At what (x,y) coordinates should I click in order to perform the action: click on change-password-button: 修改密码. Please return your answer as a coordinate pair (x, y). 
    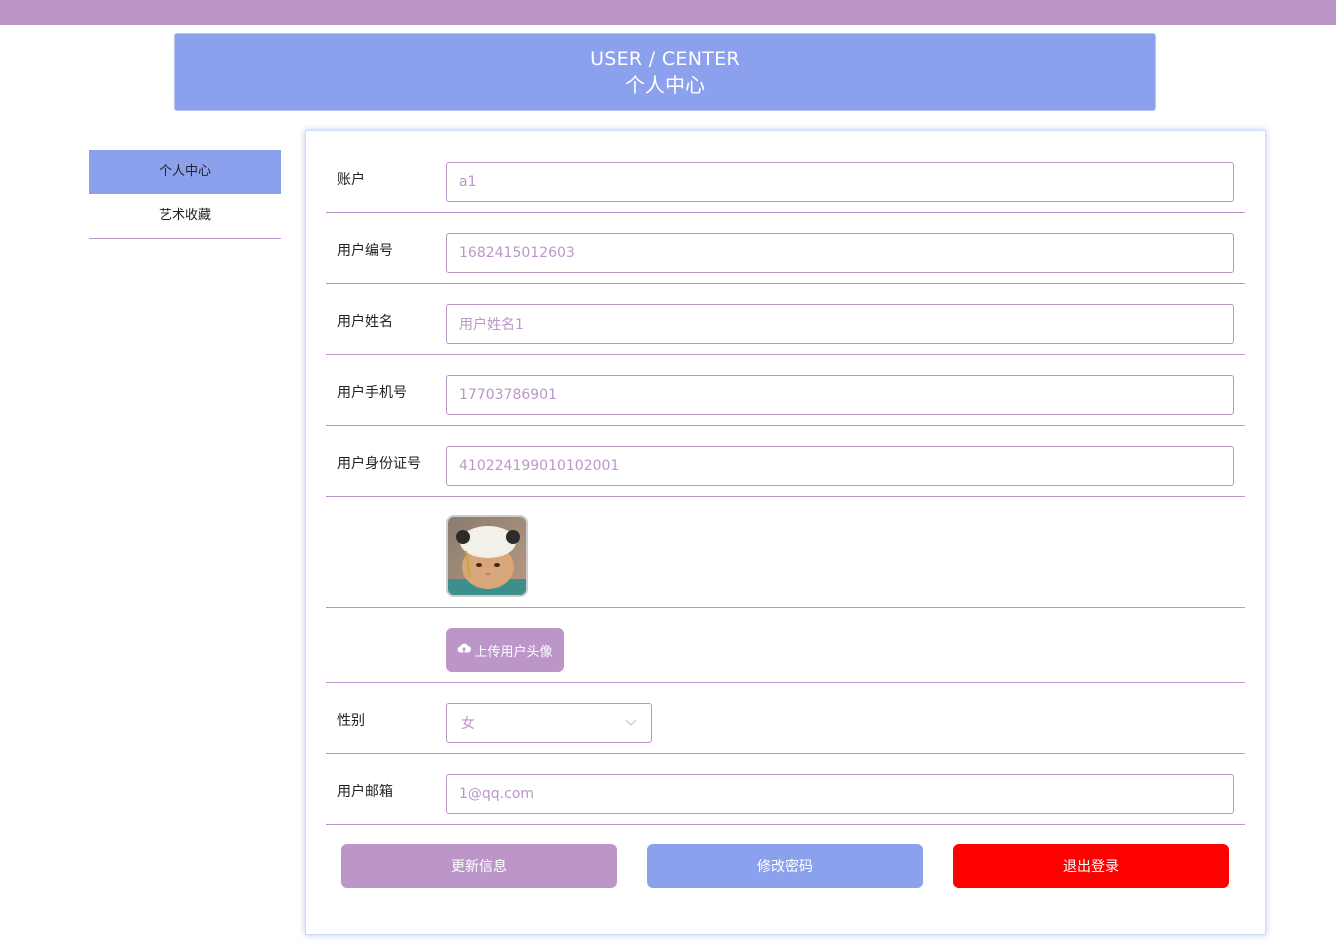
    Looking at the image, I should click on (785, 866).